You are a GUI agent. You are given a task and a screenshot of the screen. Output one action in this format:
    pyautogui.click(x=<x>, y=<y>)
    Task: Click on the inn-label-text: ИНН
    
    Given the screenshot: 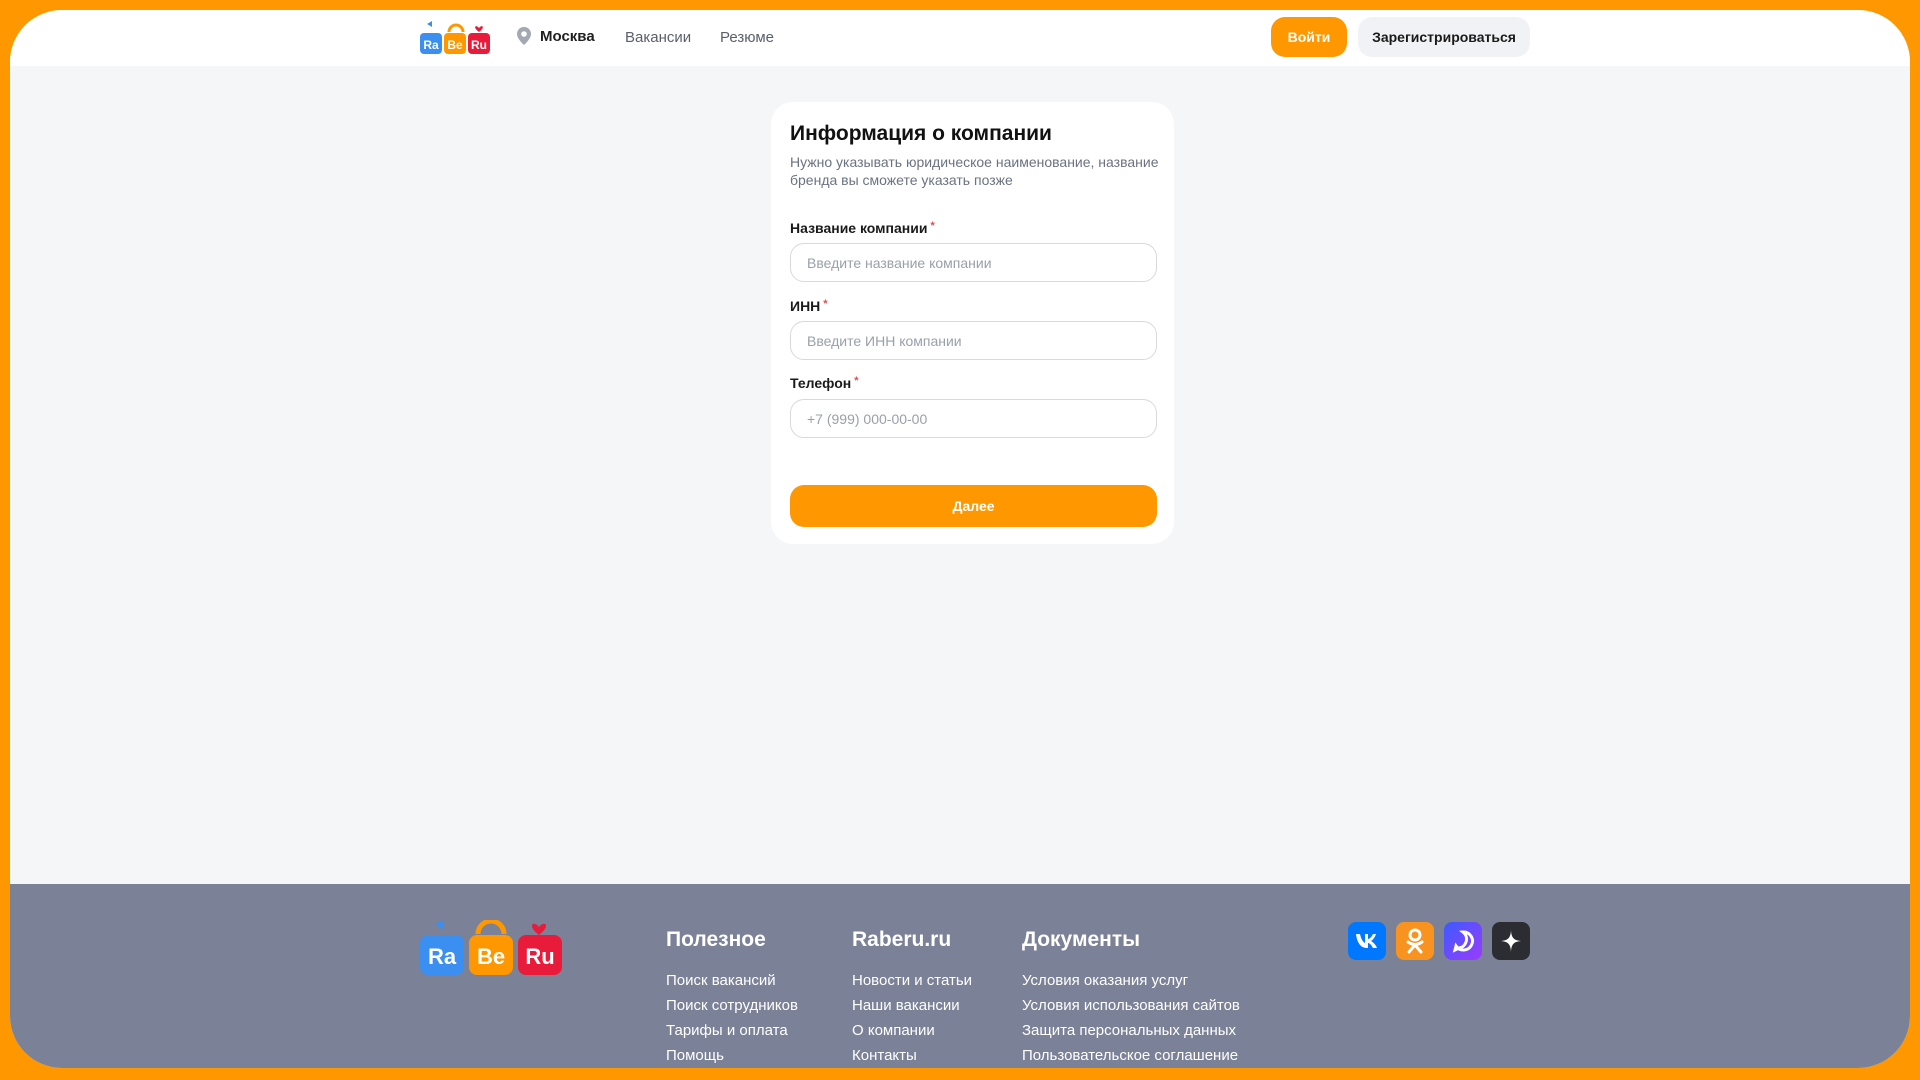 What is the action you would take?
    pyautogui.click(x=805, y=306)
    